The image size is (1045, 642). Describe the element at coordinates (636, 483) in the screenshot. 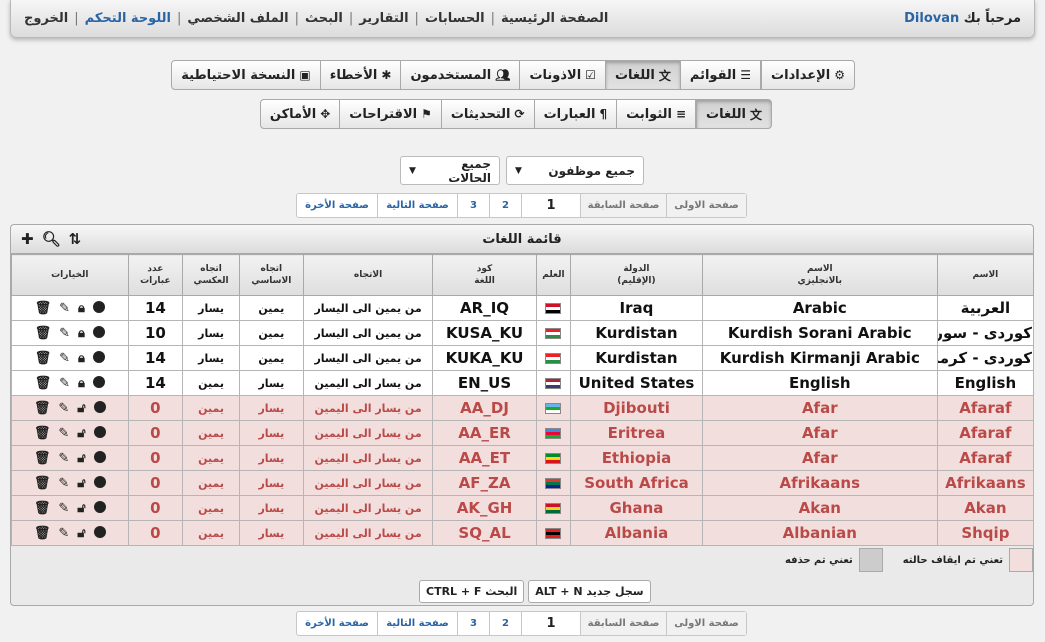

I see `cell-country: South Africa` at that location.